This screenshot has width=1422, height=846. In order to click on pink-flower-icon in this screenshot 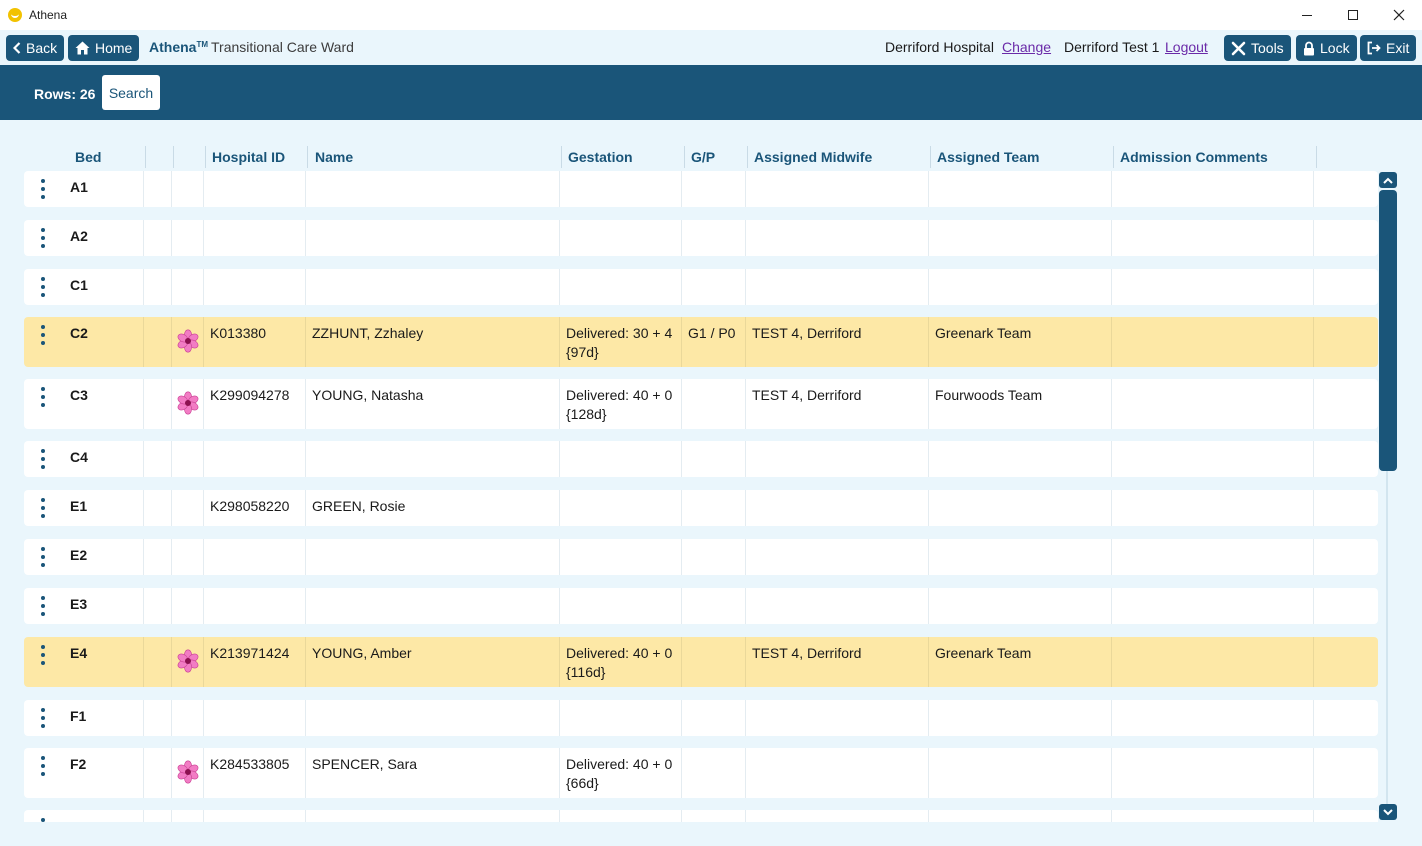, I will do `click(188, 661)`.